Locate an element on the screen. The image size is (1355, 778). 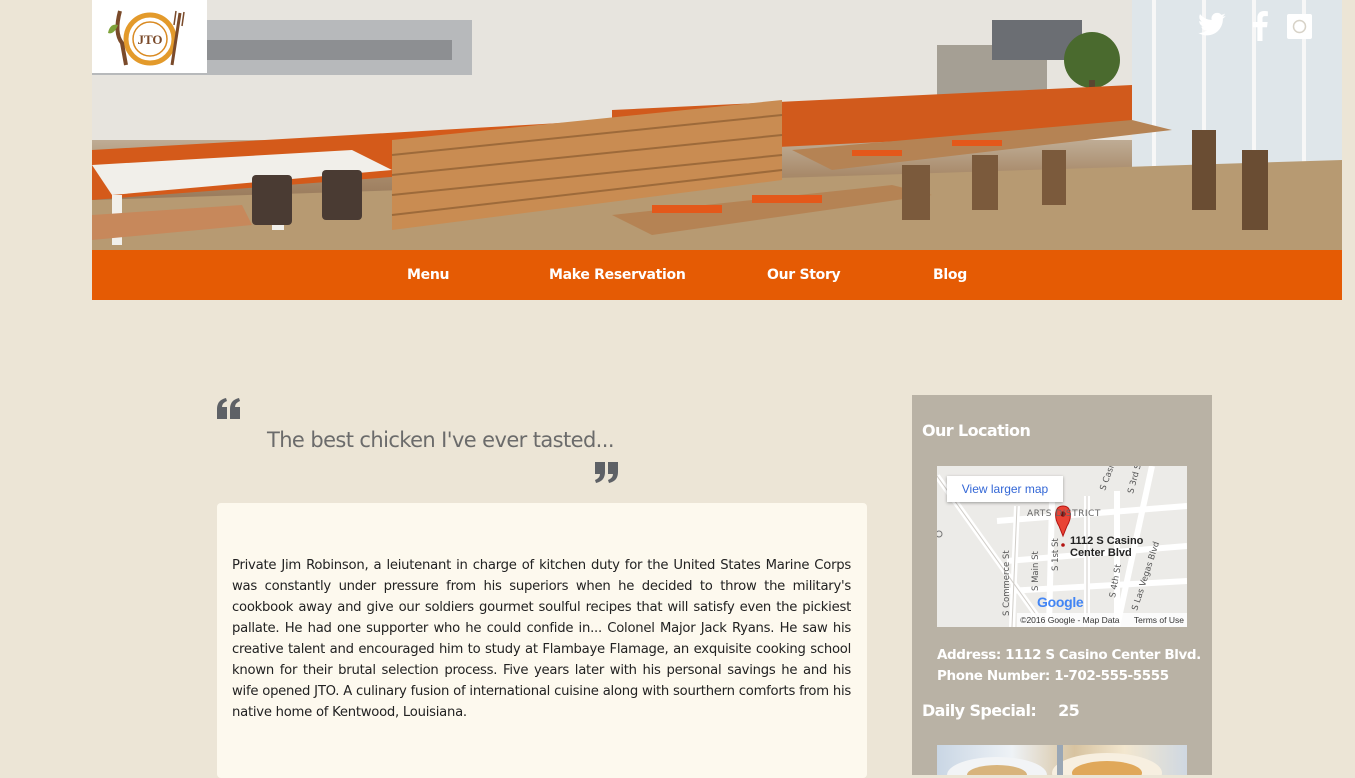
logo-mark: JTO is located at coordinates (146, 37).